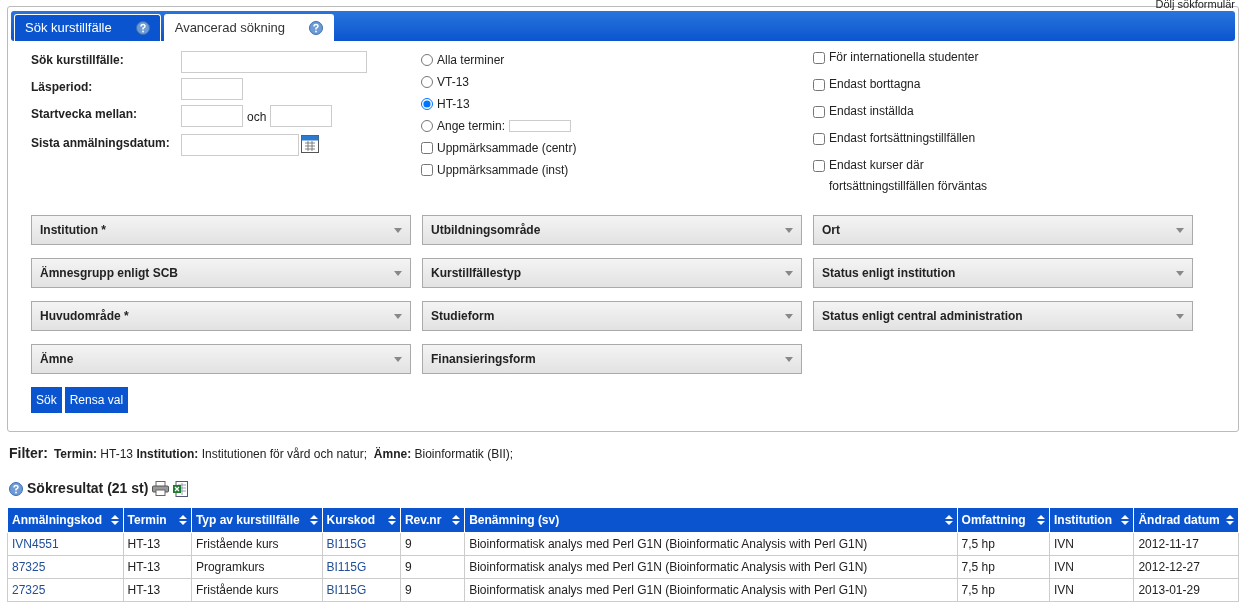 The height and width of the screenshot is (616, 1247). I want to click on filter-label: Filter:, so click(28, 453).